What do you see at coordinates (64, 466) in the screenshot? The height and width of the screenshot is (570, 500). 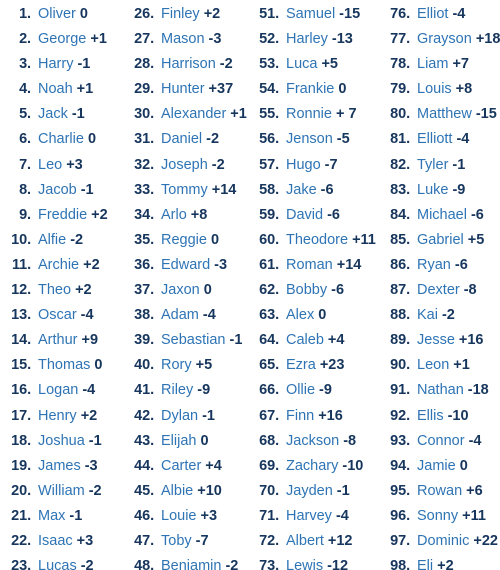 I see `list-item: 19. James -3` at bounding box center [64, 466].